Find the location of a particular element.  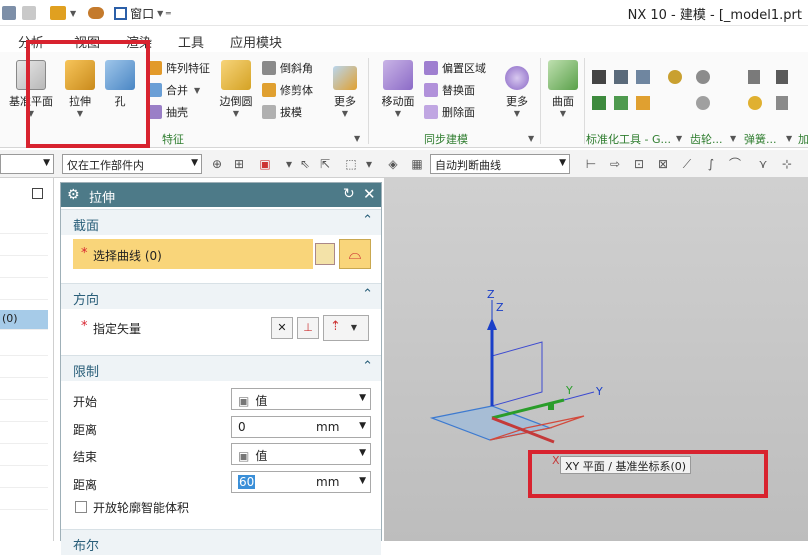

menu-tools: 工具 is located at coordinates (191, 41).